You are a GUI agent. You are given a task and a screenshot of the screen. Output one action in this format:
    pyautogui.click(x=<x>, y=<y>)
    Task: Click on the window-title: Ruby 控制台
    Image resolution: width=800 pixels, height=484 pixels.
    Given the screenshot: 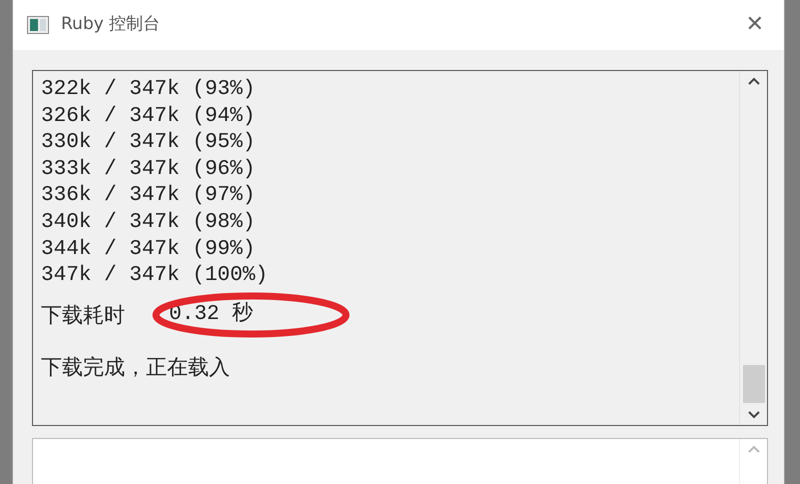 What is the action you would take?
    pyautogui.click(x=110, y=24)
    